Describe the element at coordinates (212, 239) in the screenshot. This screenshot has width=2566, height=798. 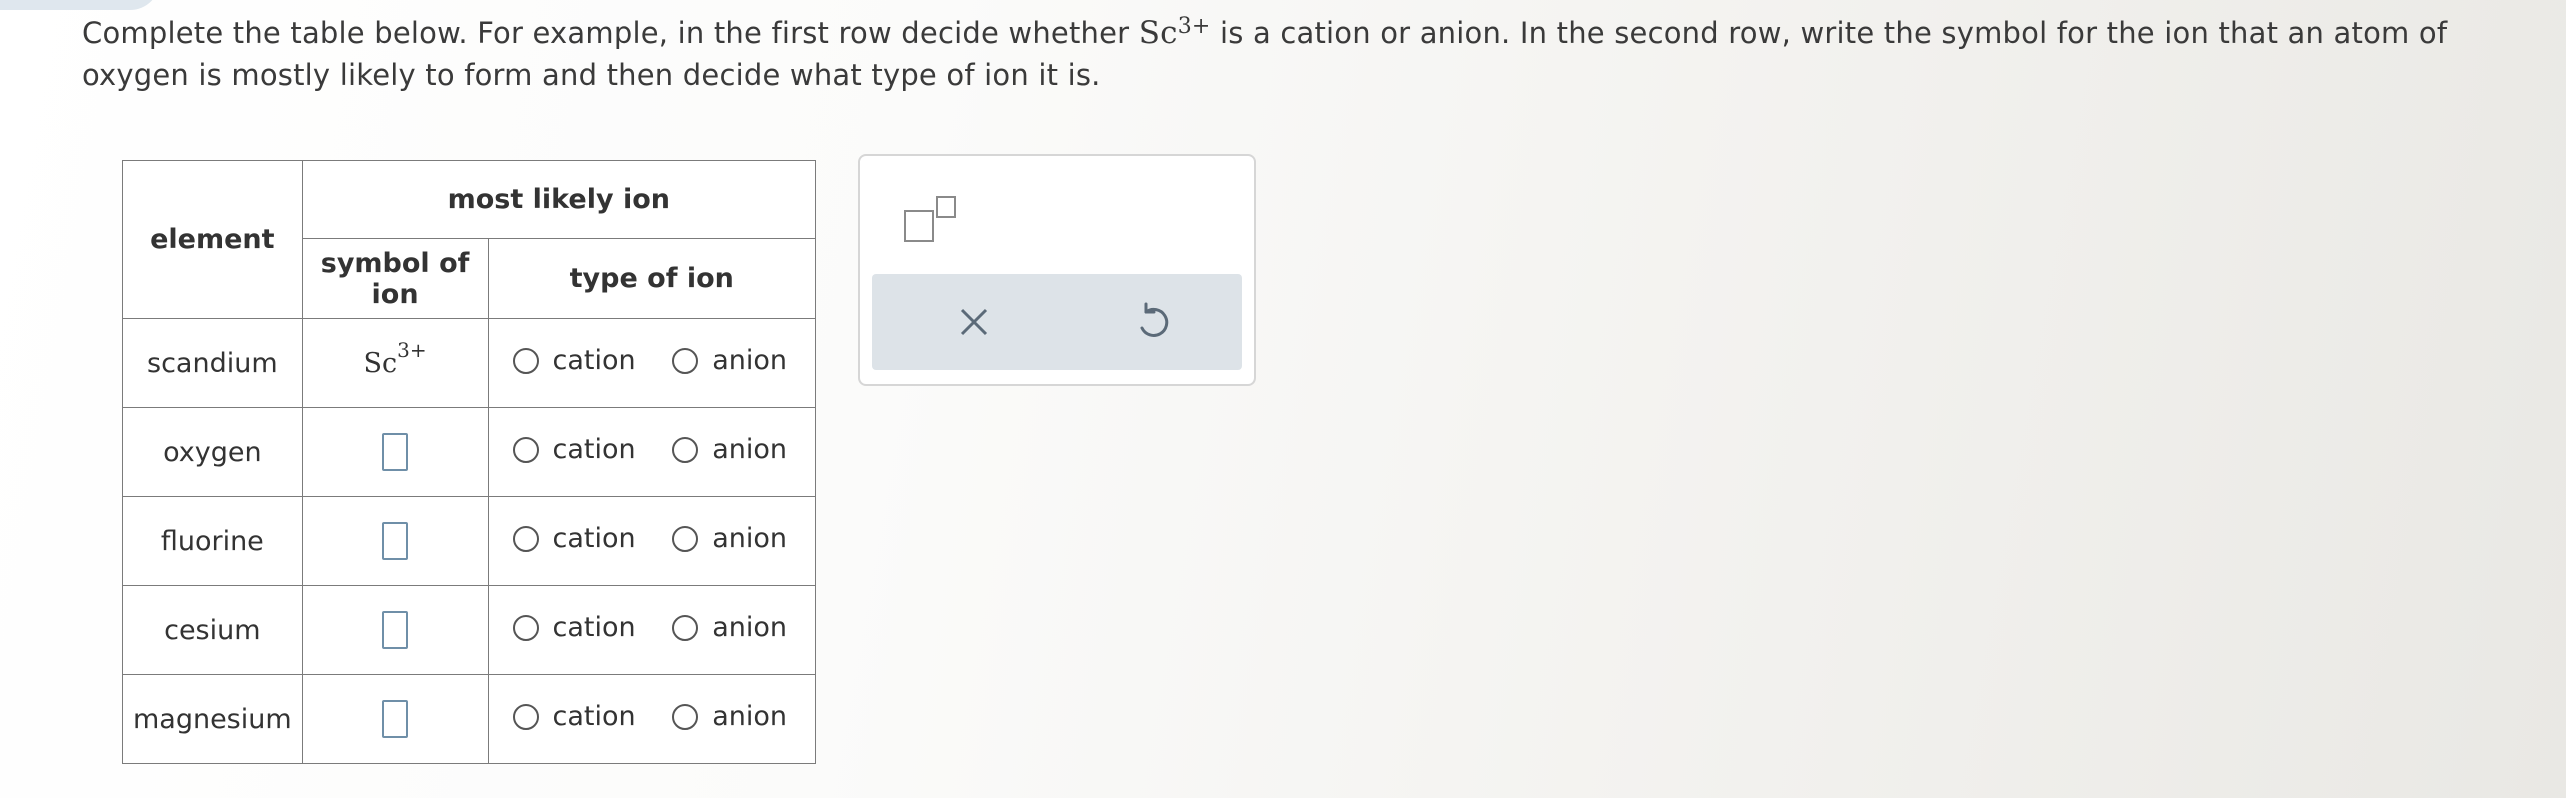
I see `header-element: element` at that location.